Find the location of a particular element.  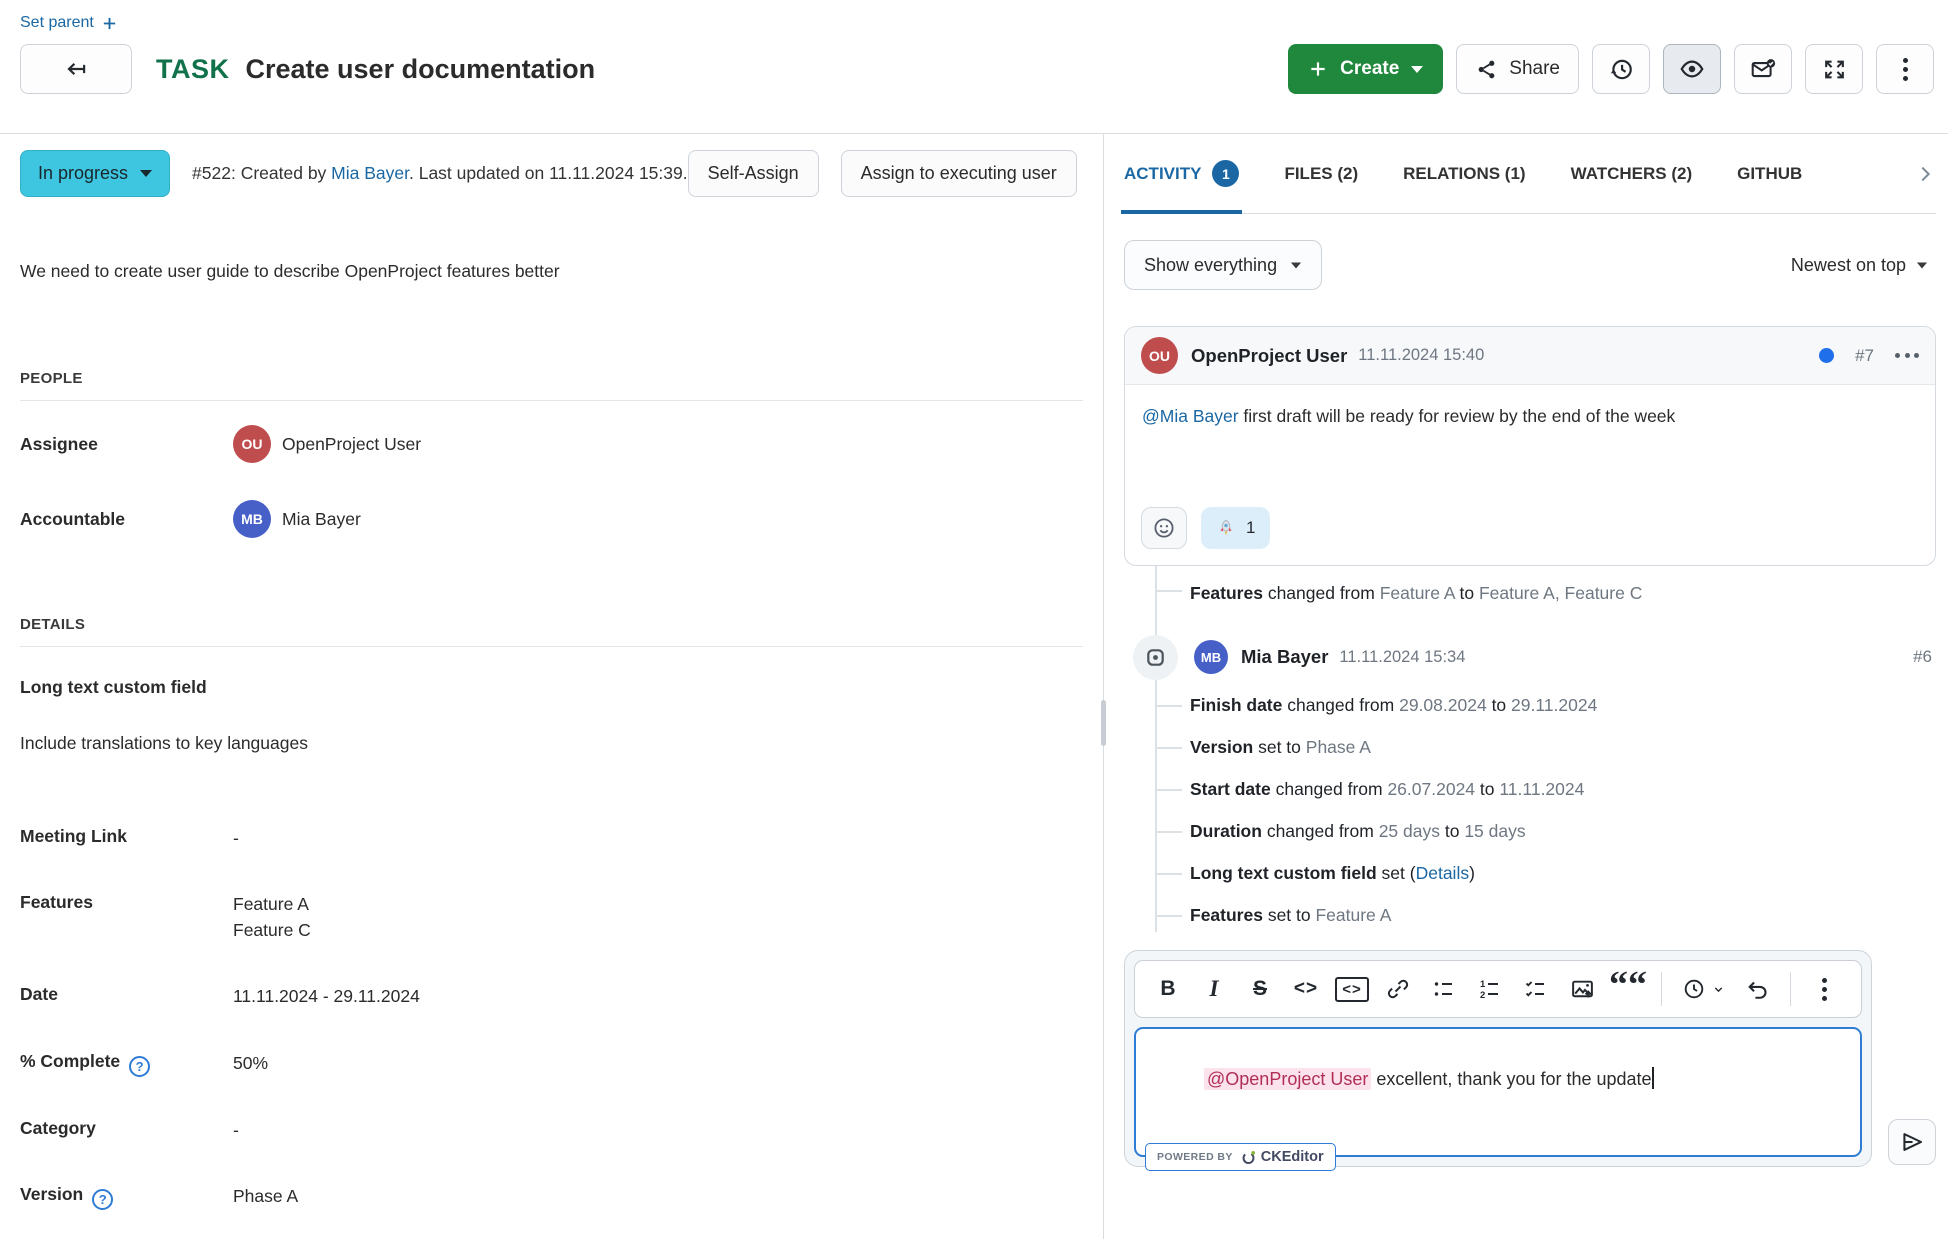

kebab-menu-icon is located at coordinates (1824, 989).